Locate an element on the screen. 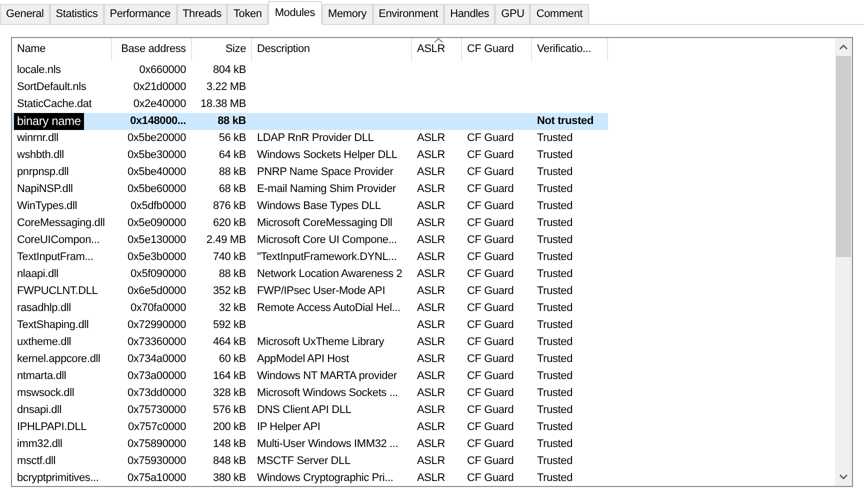  scroll-up-icon is located at coordinates (843, 47).